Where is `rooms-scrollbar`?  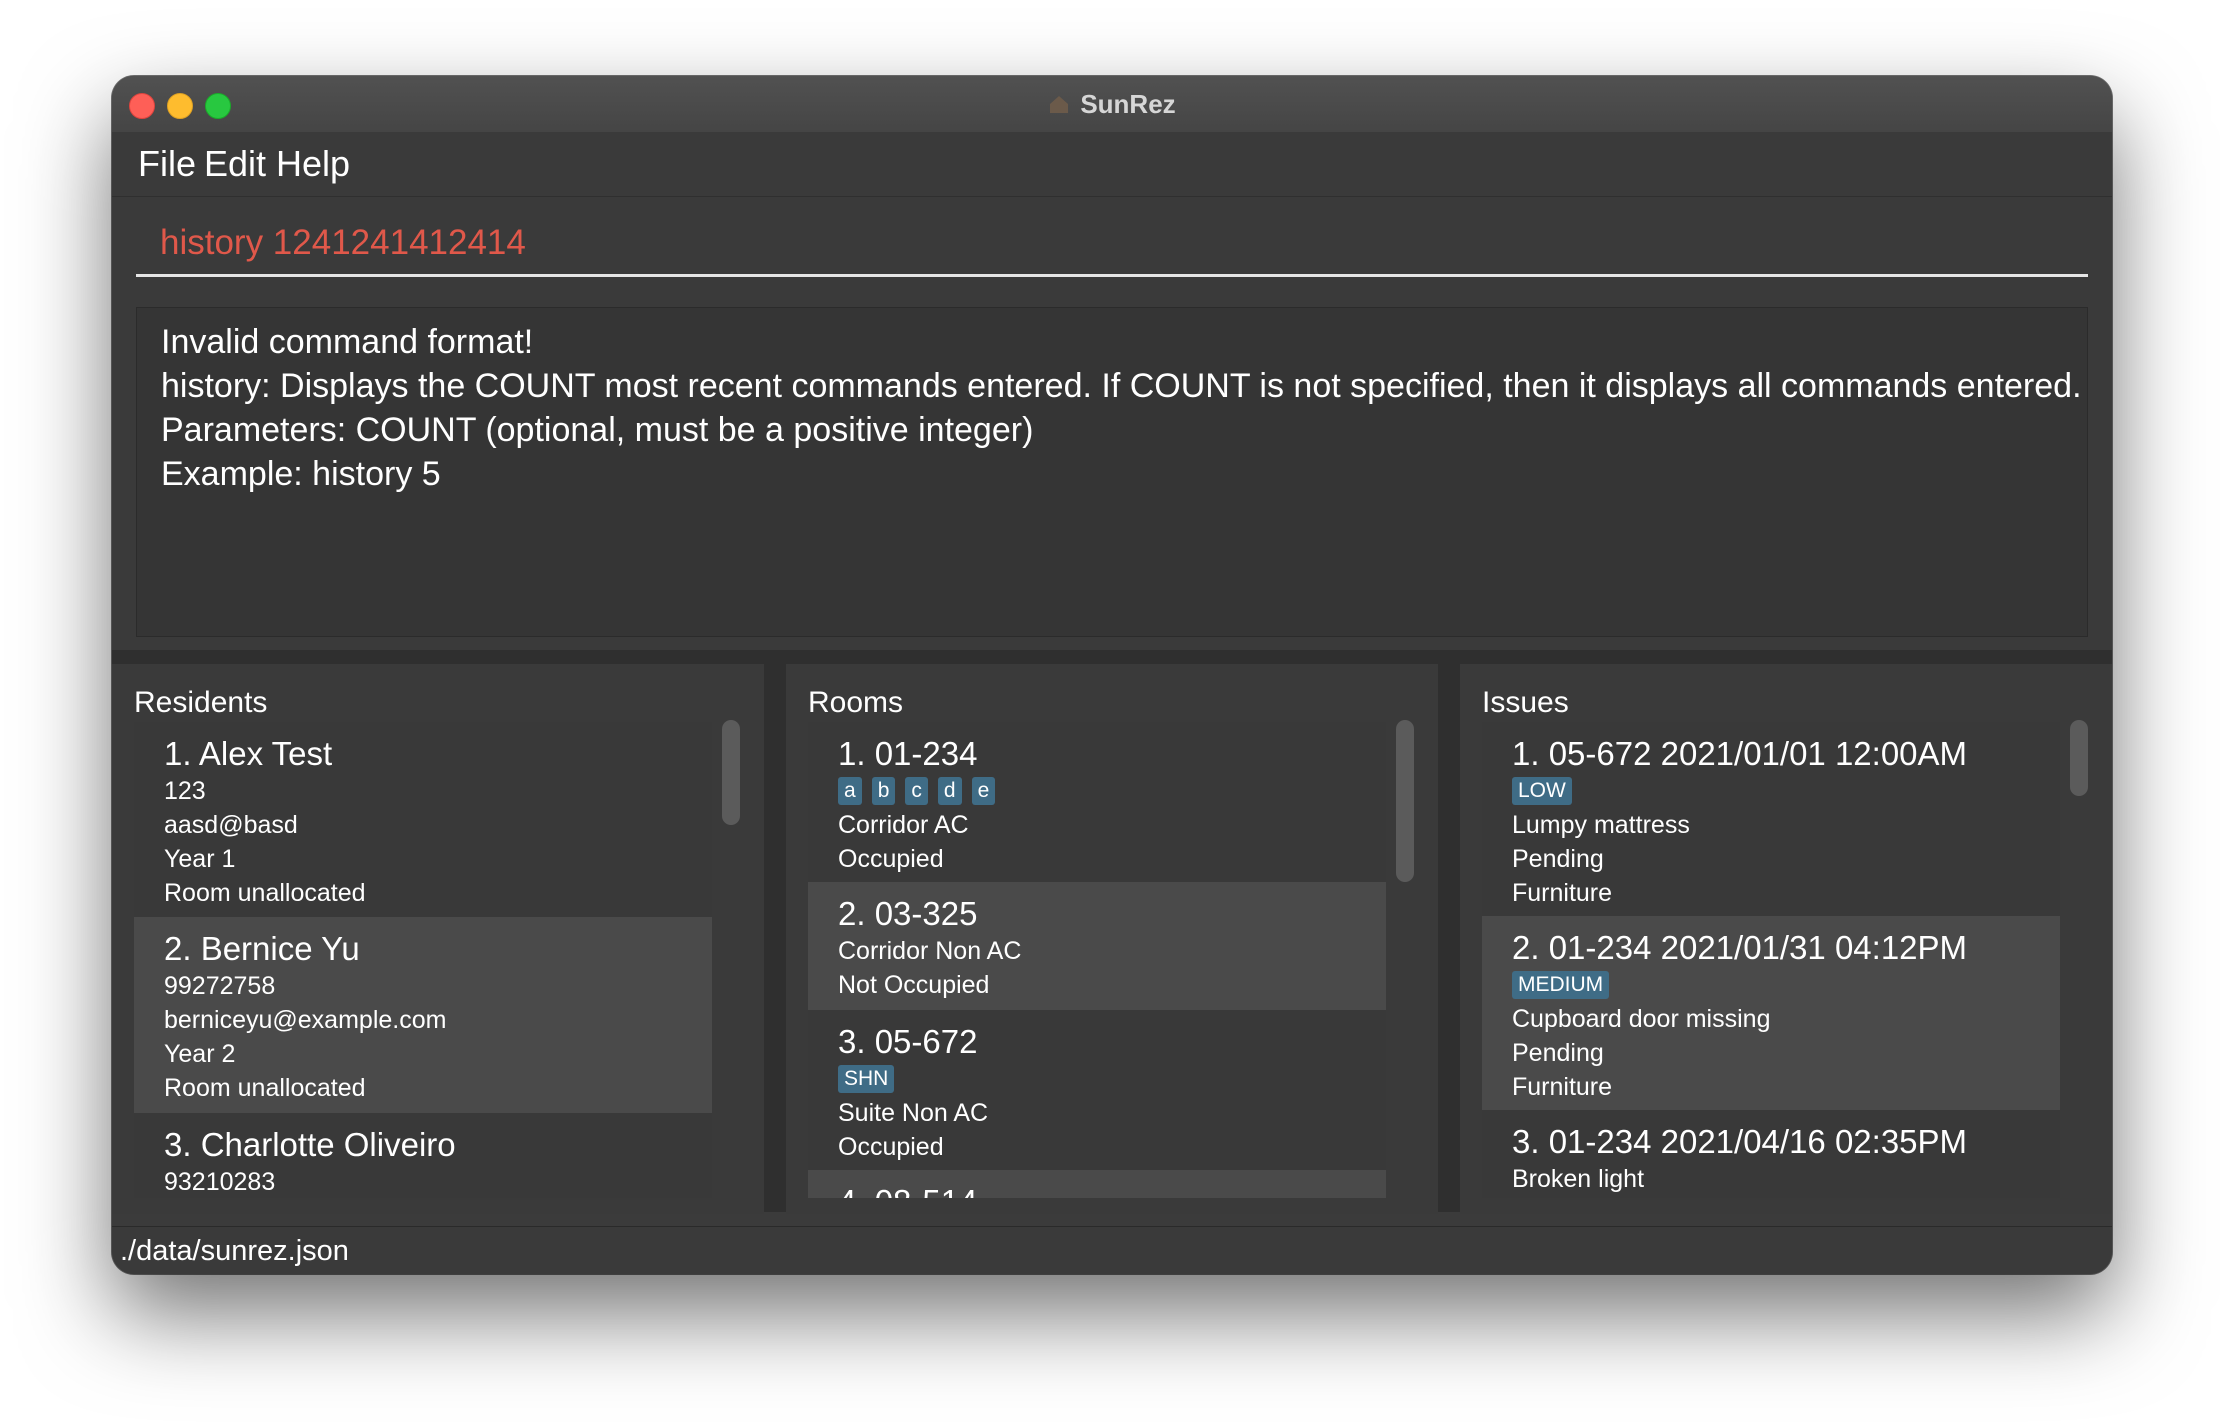 rooms-scrollbar is located at coordinates (1405, 958).